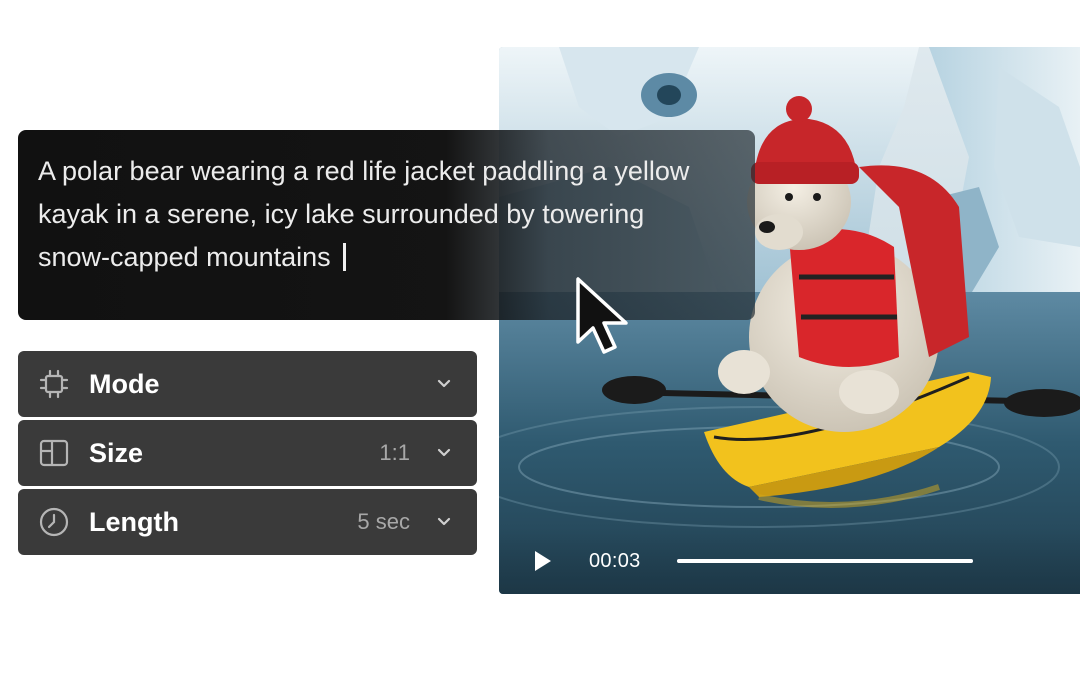 Image resolution: width=1080 pixels, height=687 pixels. What do you see at coordinates (383, 521) in the screenshot?
I see `length-value: 5 sec` at bounding box center [383, 521].